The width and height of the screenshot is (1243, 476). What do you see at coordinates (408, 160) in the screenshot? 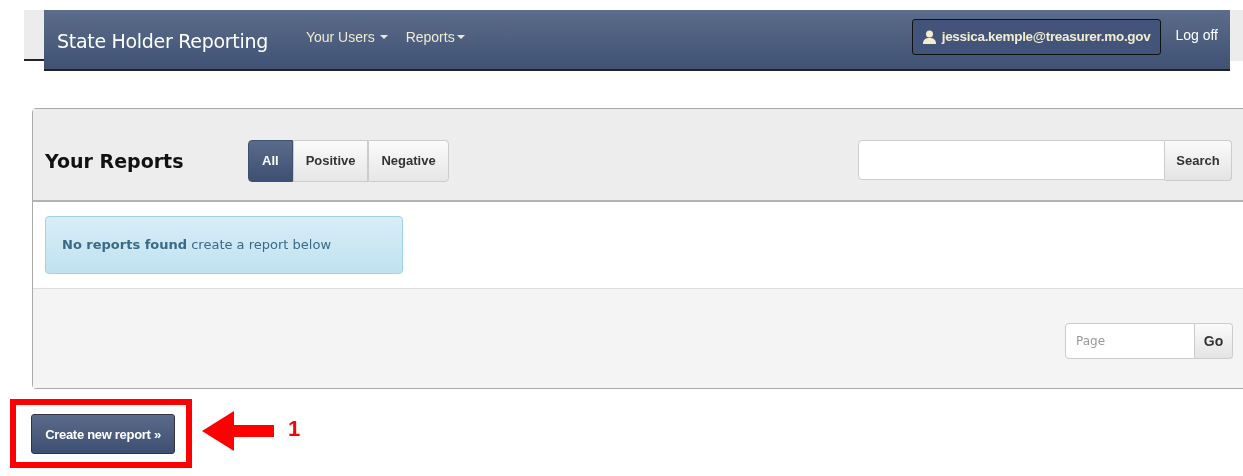
I see `filter-button: Negative` at bounding box center [408, 160].